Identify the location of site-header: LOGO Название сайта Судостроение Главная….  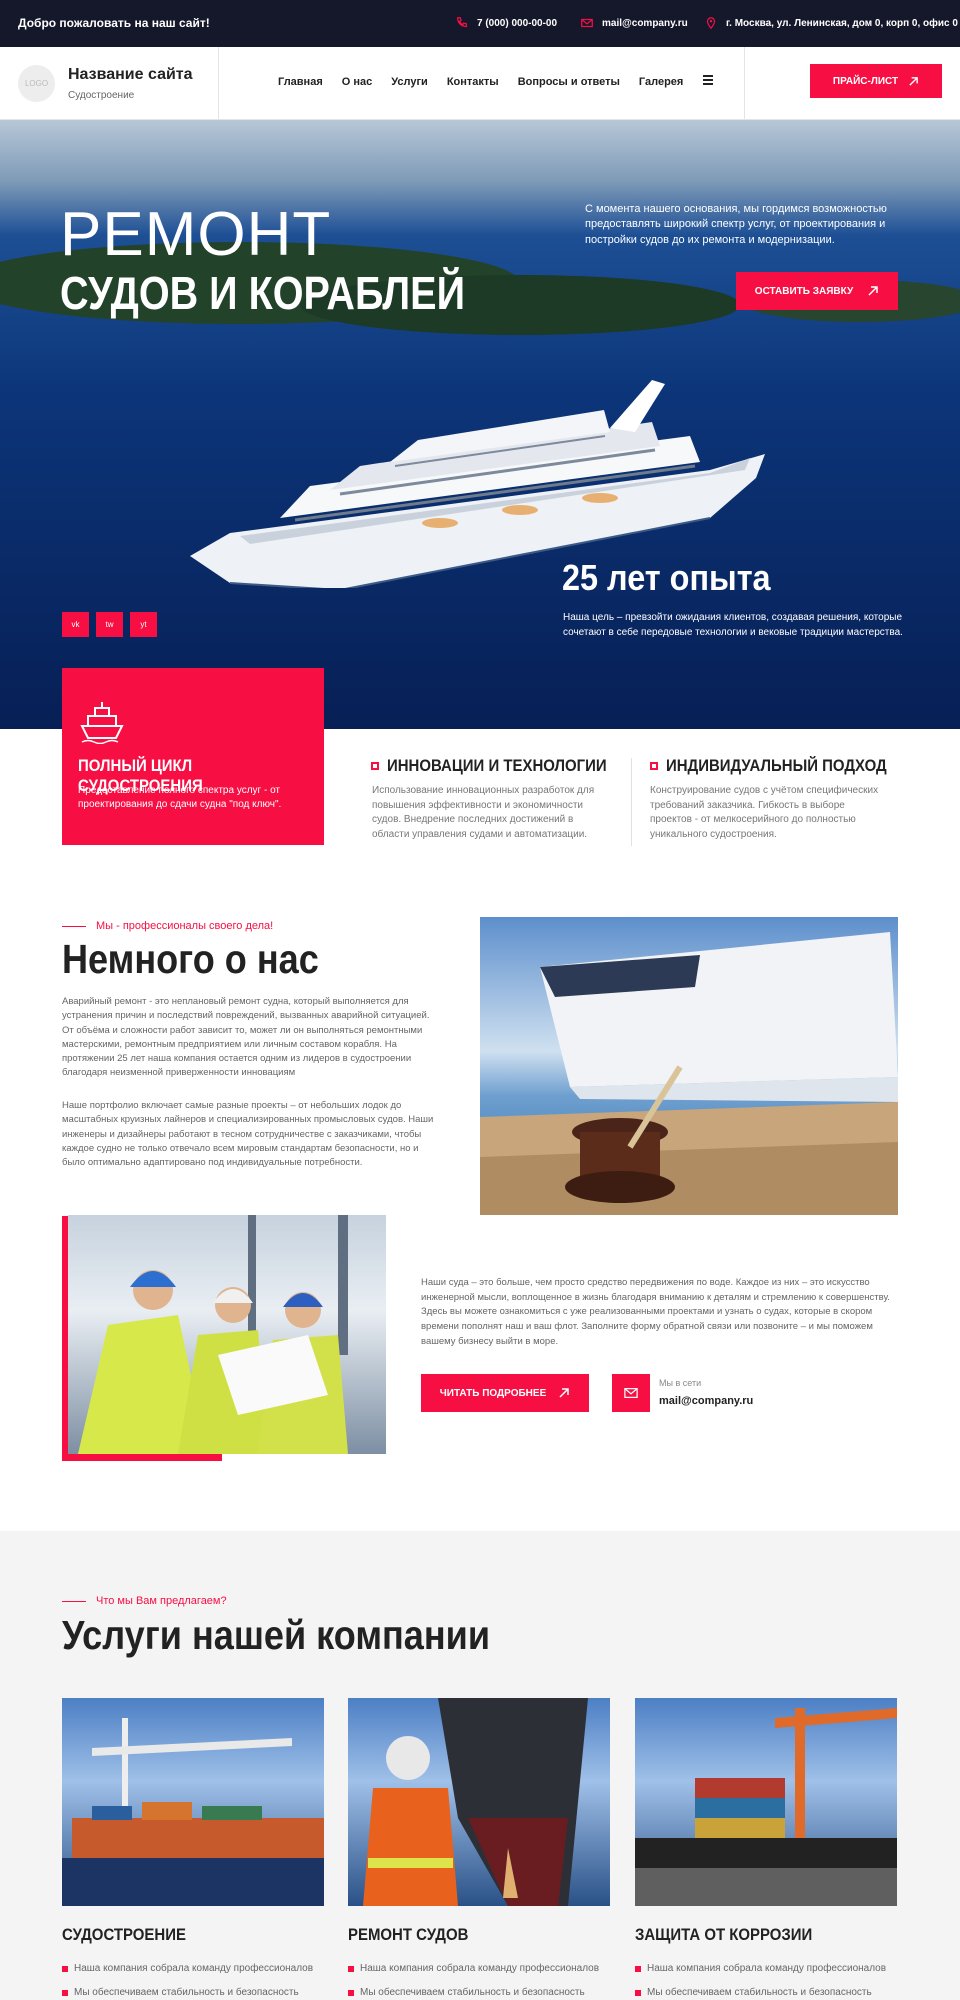
(480, 83).